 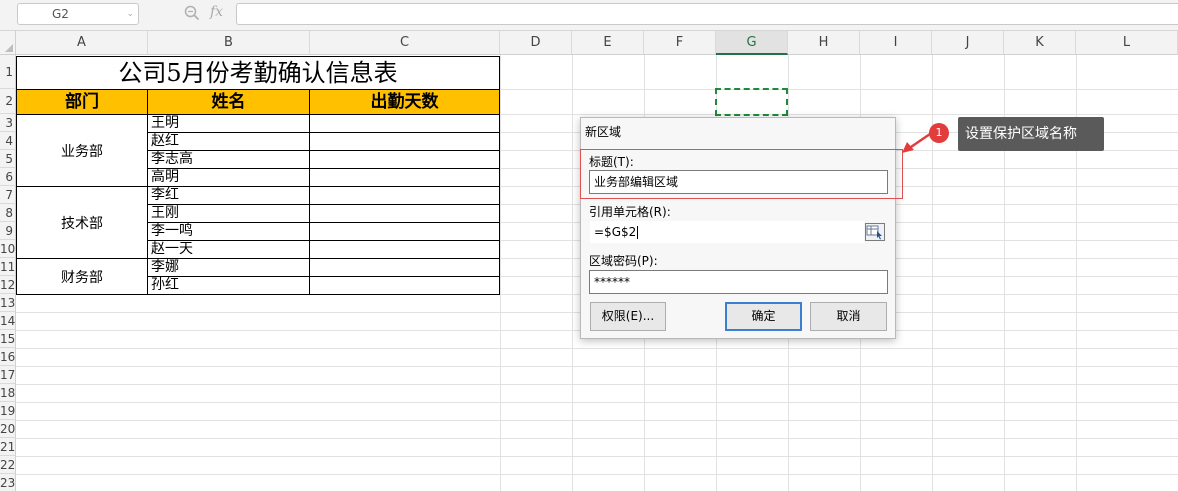 What do you see at coordinates (192, 13) in the screenshot?
I see `zoom-icon` at bounding box center [192, 13].